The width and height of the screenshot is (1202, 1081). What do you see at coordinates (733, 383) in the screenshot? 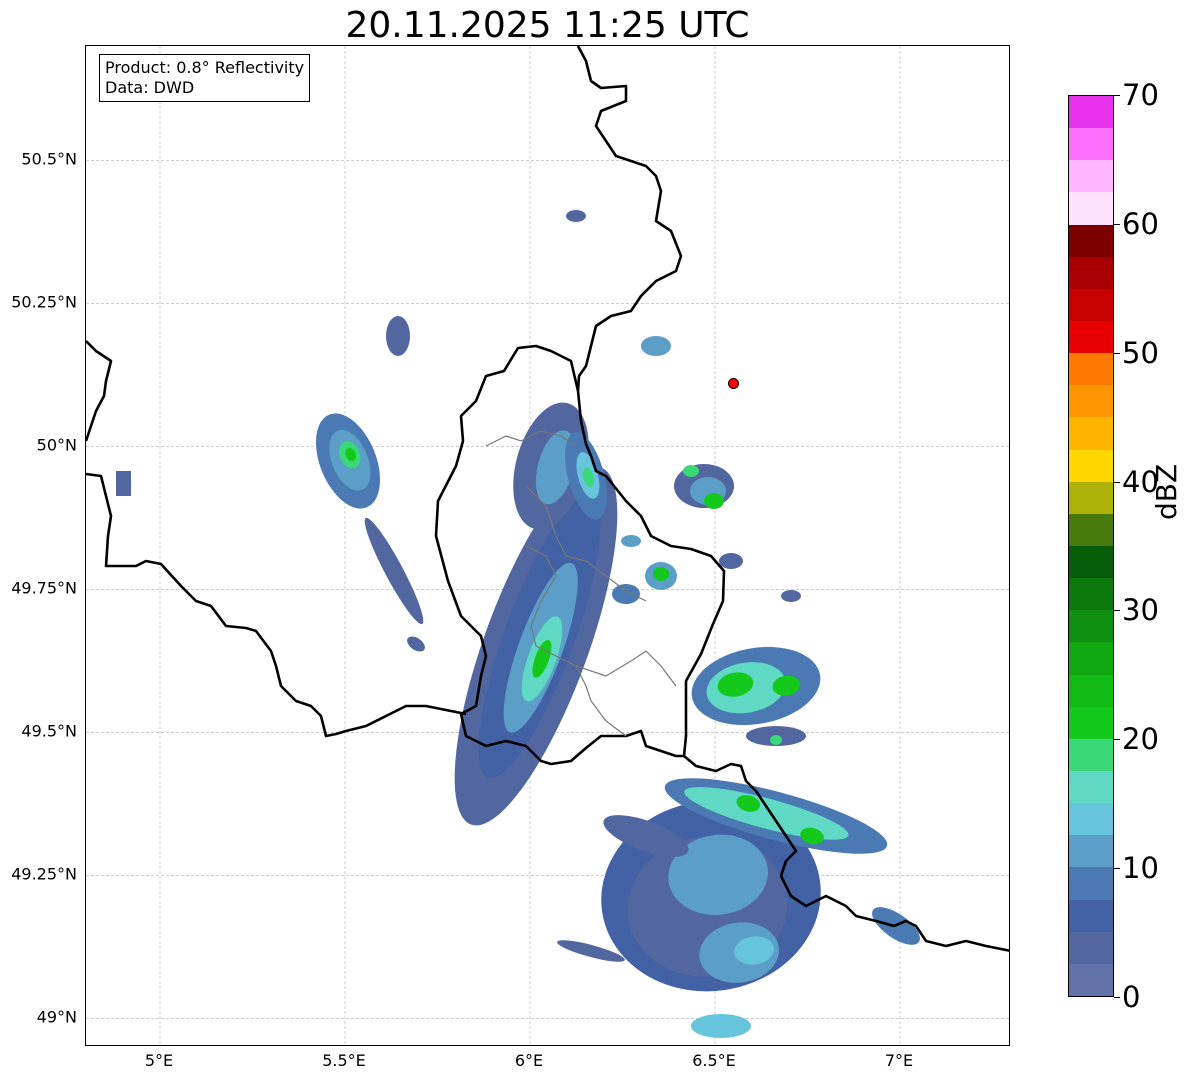
I see `radar-site-marker` at bounding box center [733, 383].